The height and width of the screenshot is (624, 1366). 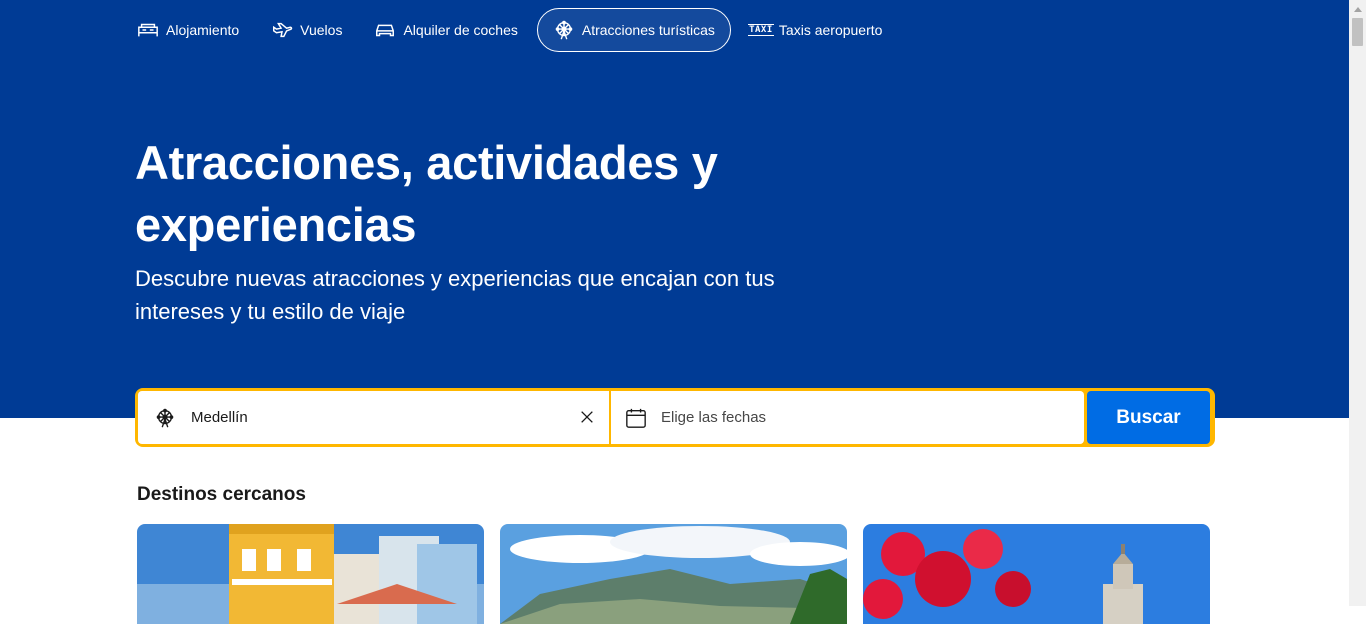 I want to click on nav-label: Atracciones turísticas, so click(x=648, y=30).